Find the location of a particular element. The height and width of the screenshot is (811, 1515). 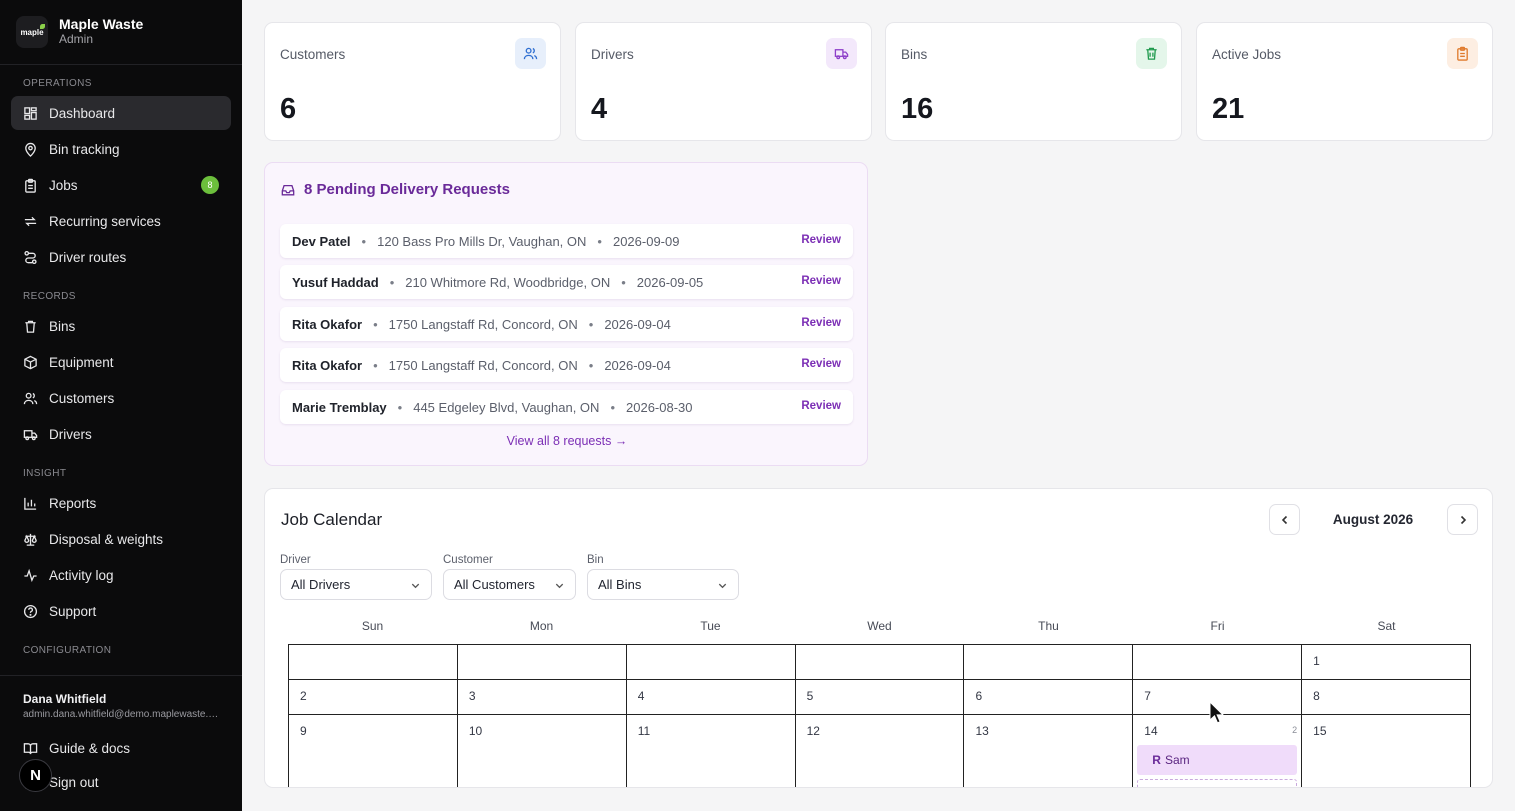

sidebar-item-activity-log: Activity log is located at coordinates (121, 575).